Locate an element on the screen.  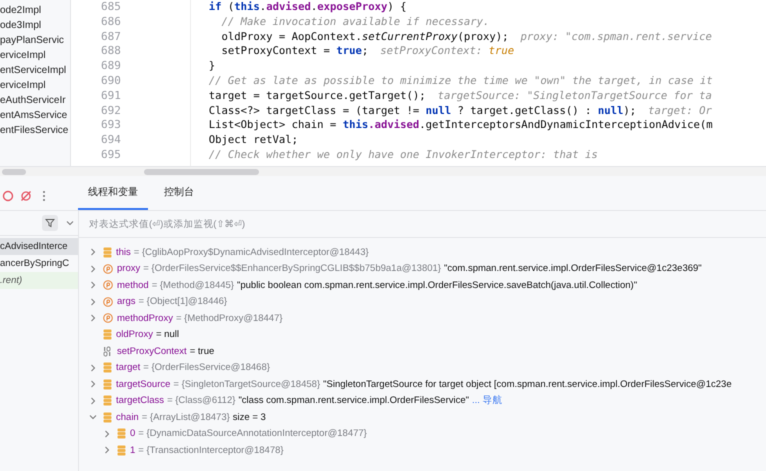
file-item: ode2Impl is located at coordinates (35, 10).